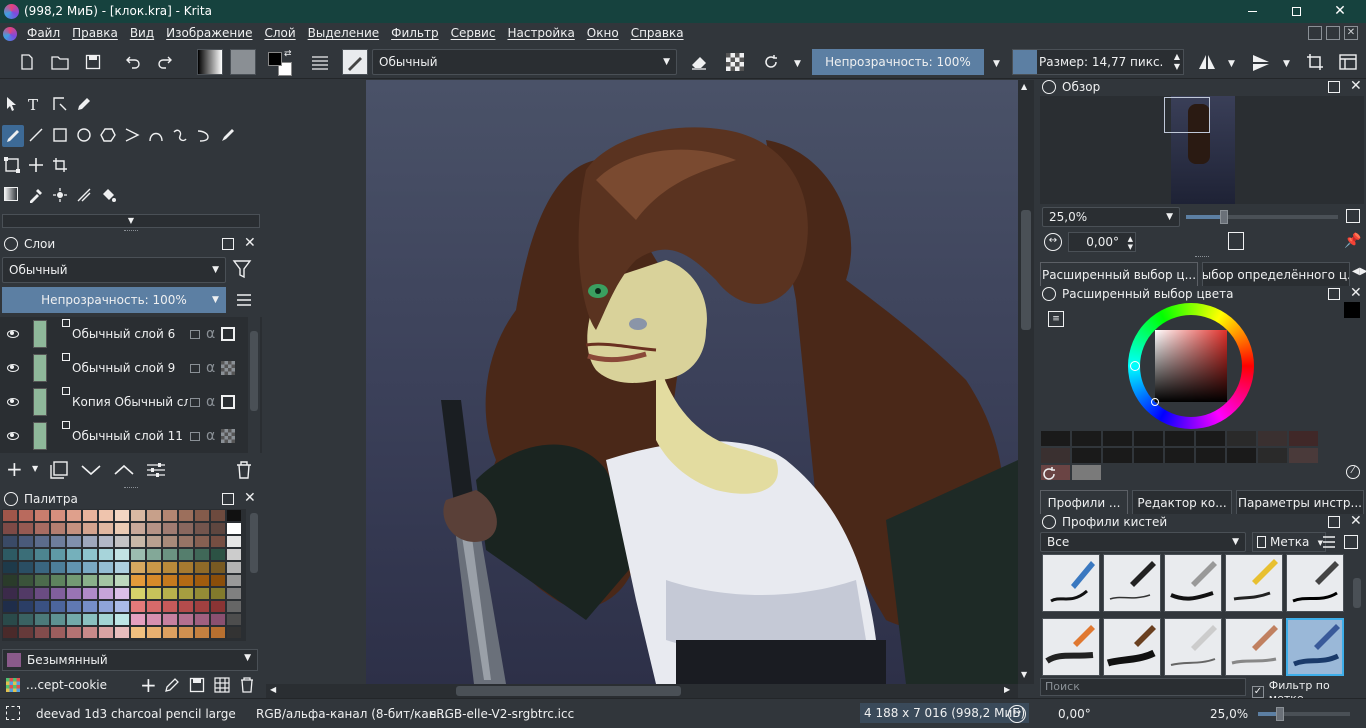  What do you see at coordinates (1111, 217) in the screenshot?
I see `zoom-select: 25,0% ▼` at bounding box center [1111, 217].